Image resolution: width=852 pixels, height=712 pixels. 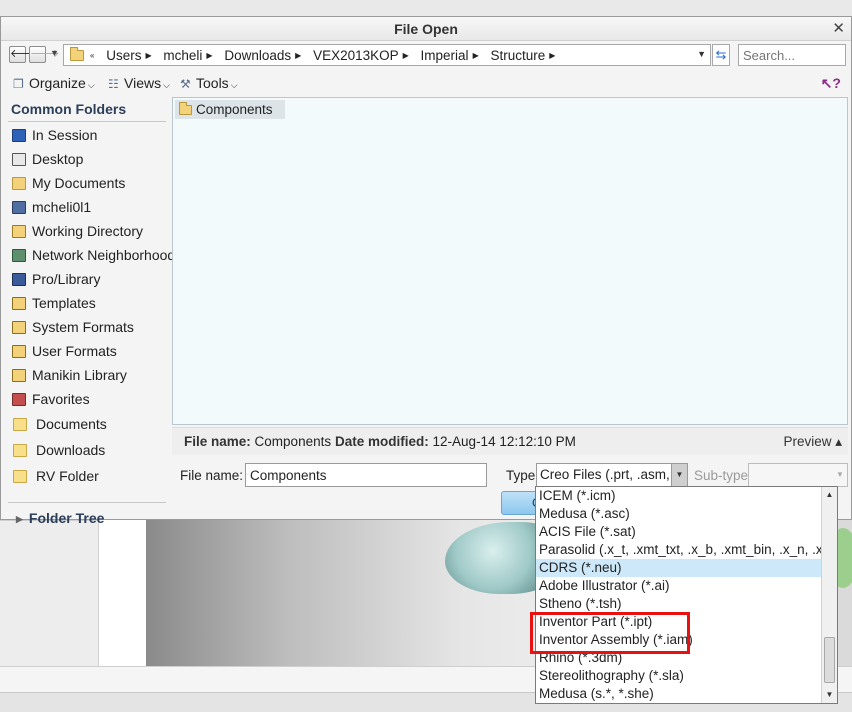 What do you see at coordinates (356, 55) in the screenshot?
I see `breadcrumb-item: VEX2013KOP` at bounding box center [356, 55].